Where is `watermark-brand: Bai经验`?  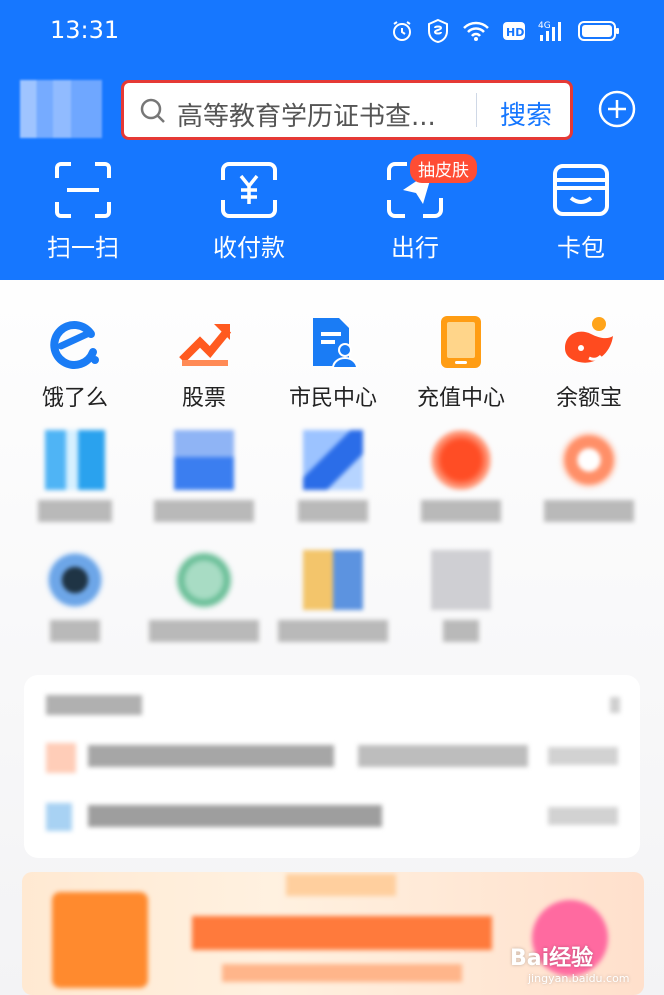
watermark-brand: Bai经验 is located at coordinates (552, 958).